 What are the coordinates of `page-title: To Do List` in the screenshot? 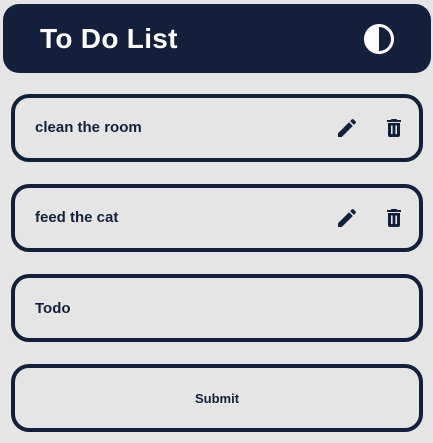 It's located at (109, 38).